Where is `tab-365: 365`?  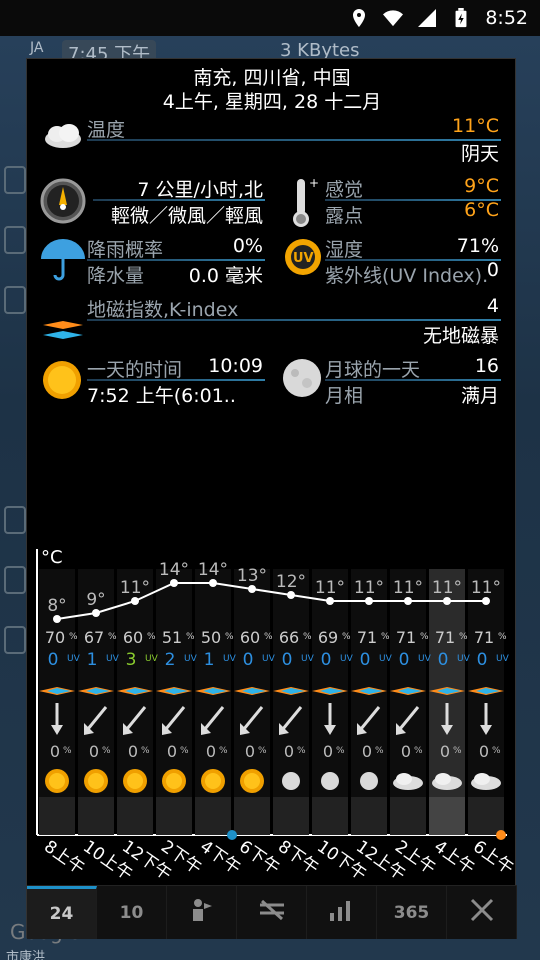 tab-365: 365 is located at coordinates (412, 912).